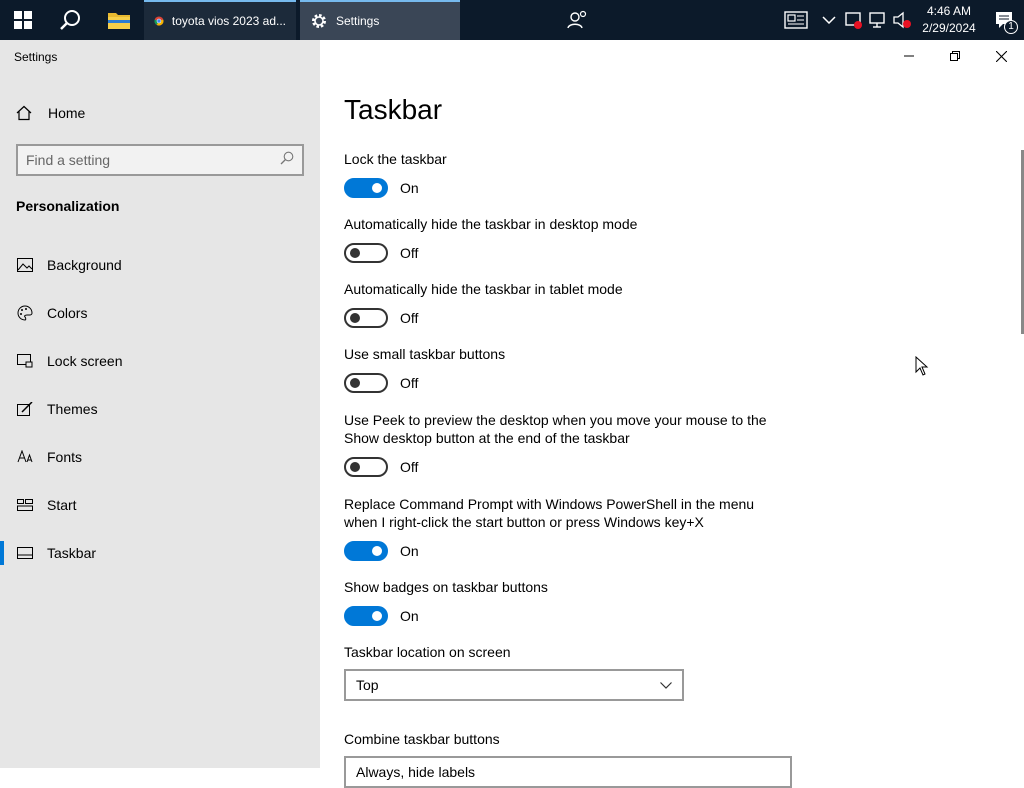 The width and height of the screenshot is (1024, 788). What do you see at coordinates (160, 313) in the screenshot?
I see `sidebar-item-colors: Colors` at bounding box center [160, 313].